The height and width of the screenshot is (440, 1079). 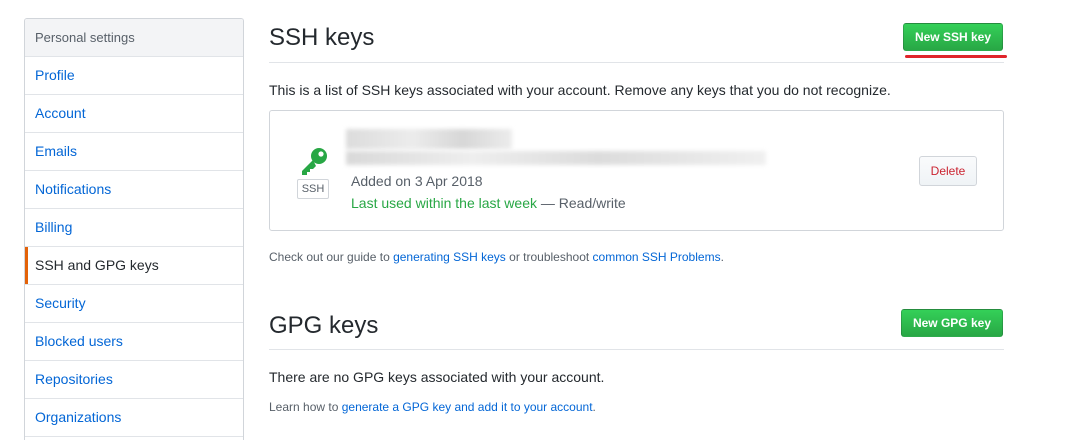 What do you see at coordinates (948, 171) in the screenshot?
I see `delete-key-button: Delete` at bounding box center [948, 171].